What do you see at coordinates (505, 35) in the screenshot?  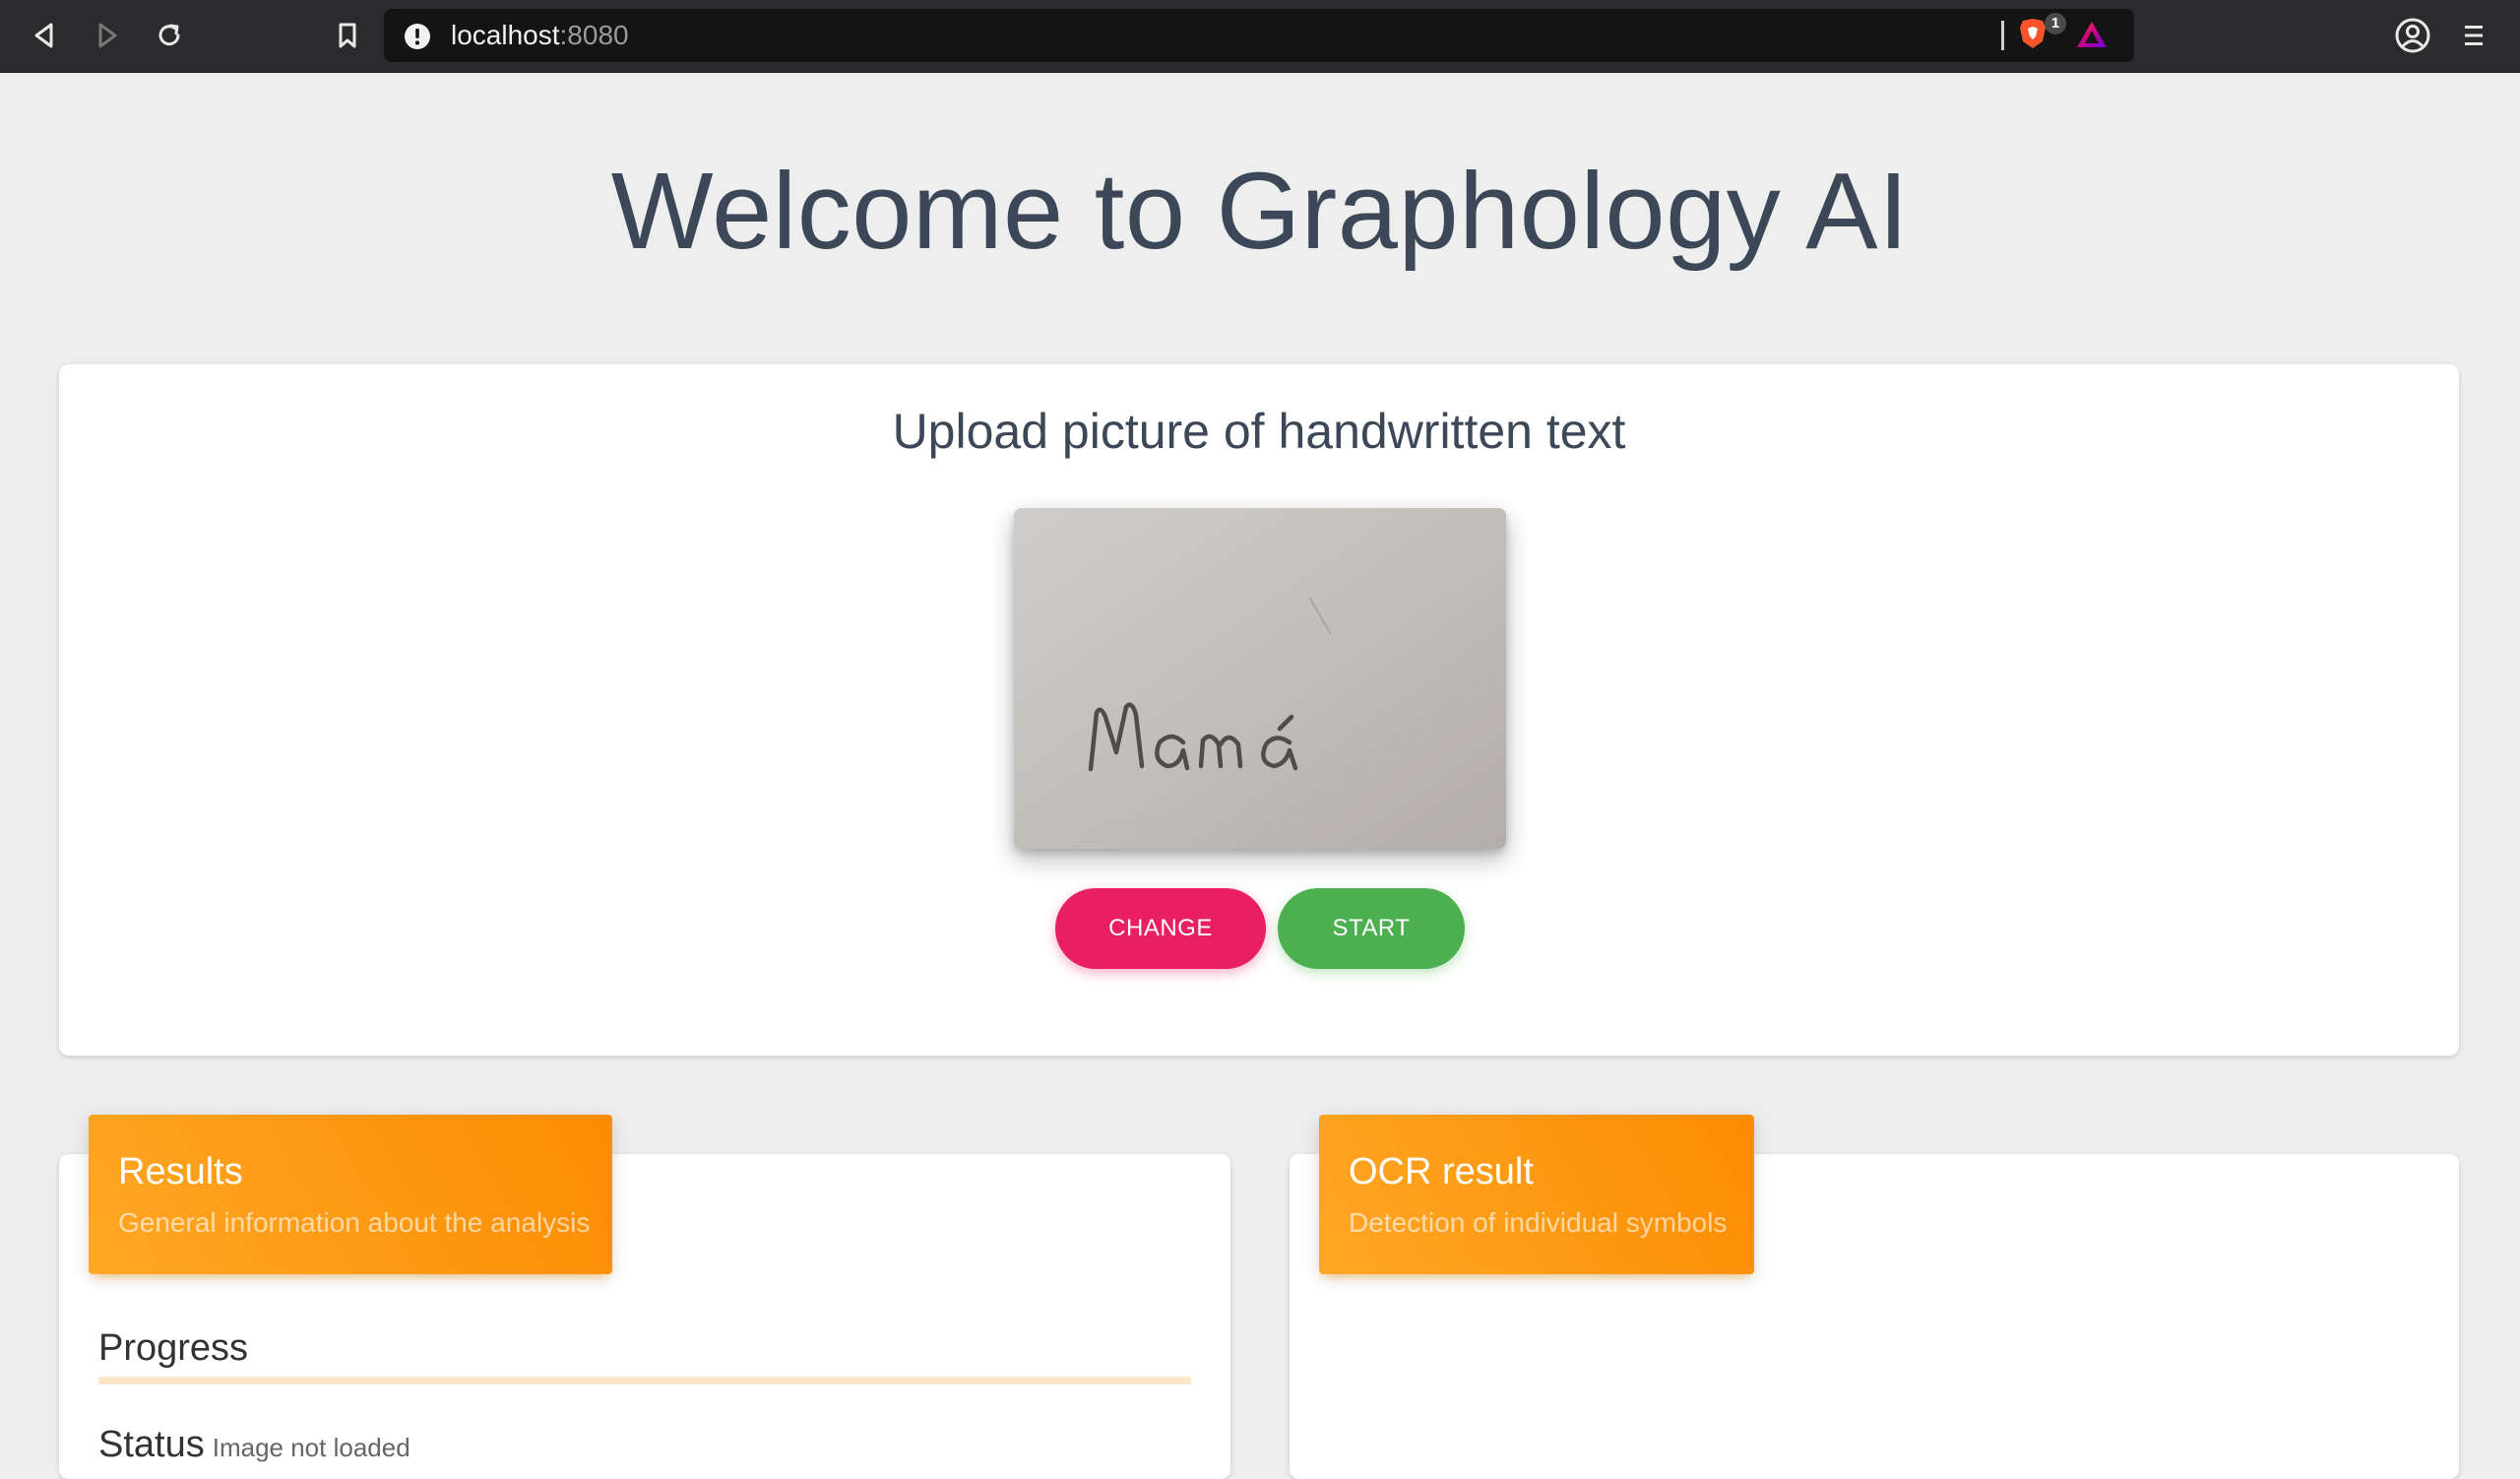 I see `url-host: localhost` at bounding box center [505, 35].